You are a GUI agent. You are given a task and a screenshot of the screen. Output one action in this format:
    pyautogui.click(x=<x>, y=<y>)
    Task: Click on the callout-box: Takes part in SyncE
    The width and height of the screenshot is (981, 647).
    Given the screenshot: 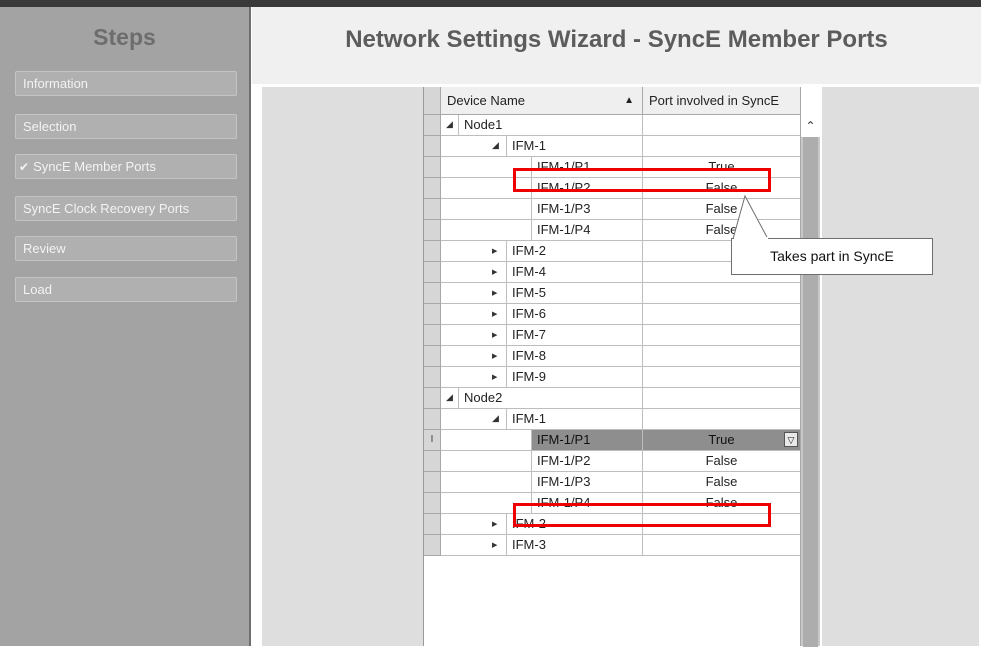 What is the action you would take?
    pyautogui.click(x=832, y=256)
    